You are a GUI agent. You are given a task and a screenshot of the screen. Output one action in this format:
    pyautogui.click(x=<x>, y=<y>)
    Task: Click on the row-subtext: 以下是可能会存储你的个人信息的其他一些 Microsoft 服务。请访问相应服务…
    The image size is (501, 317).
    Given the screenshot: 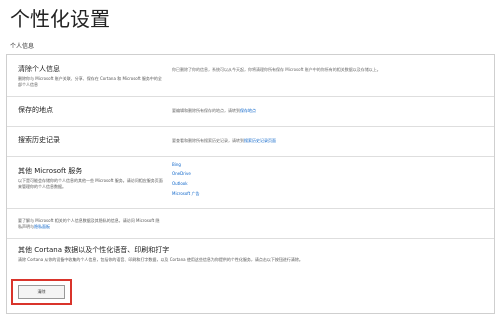 What is the action you would take?
    pyautogui.click(x=90, y=183)
    